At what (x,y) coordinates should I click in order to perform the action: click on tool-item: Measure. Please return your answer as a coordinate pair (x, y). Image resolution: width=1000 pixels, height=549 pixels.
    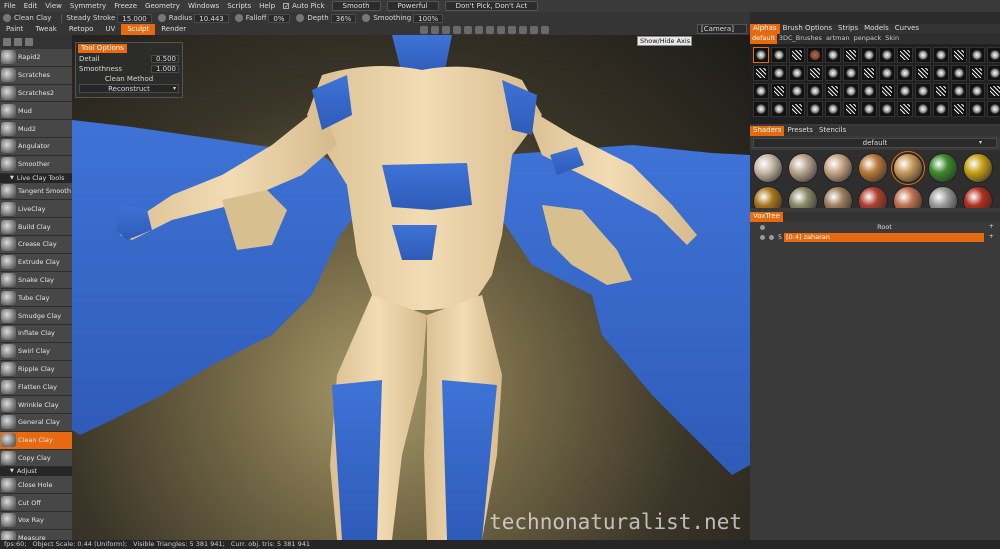
    Looking at the image, I should click on (36, 534).